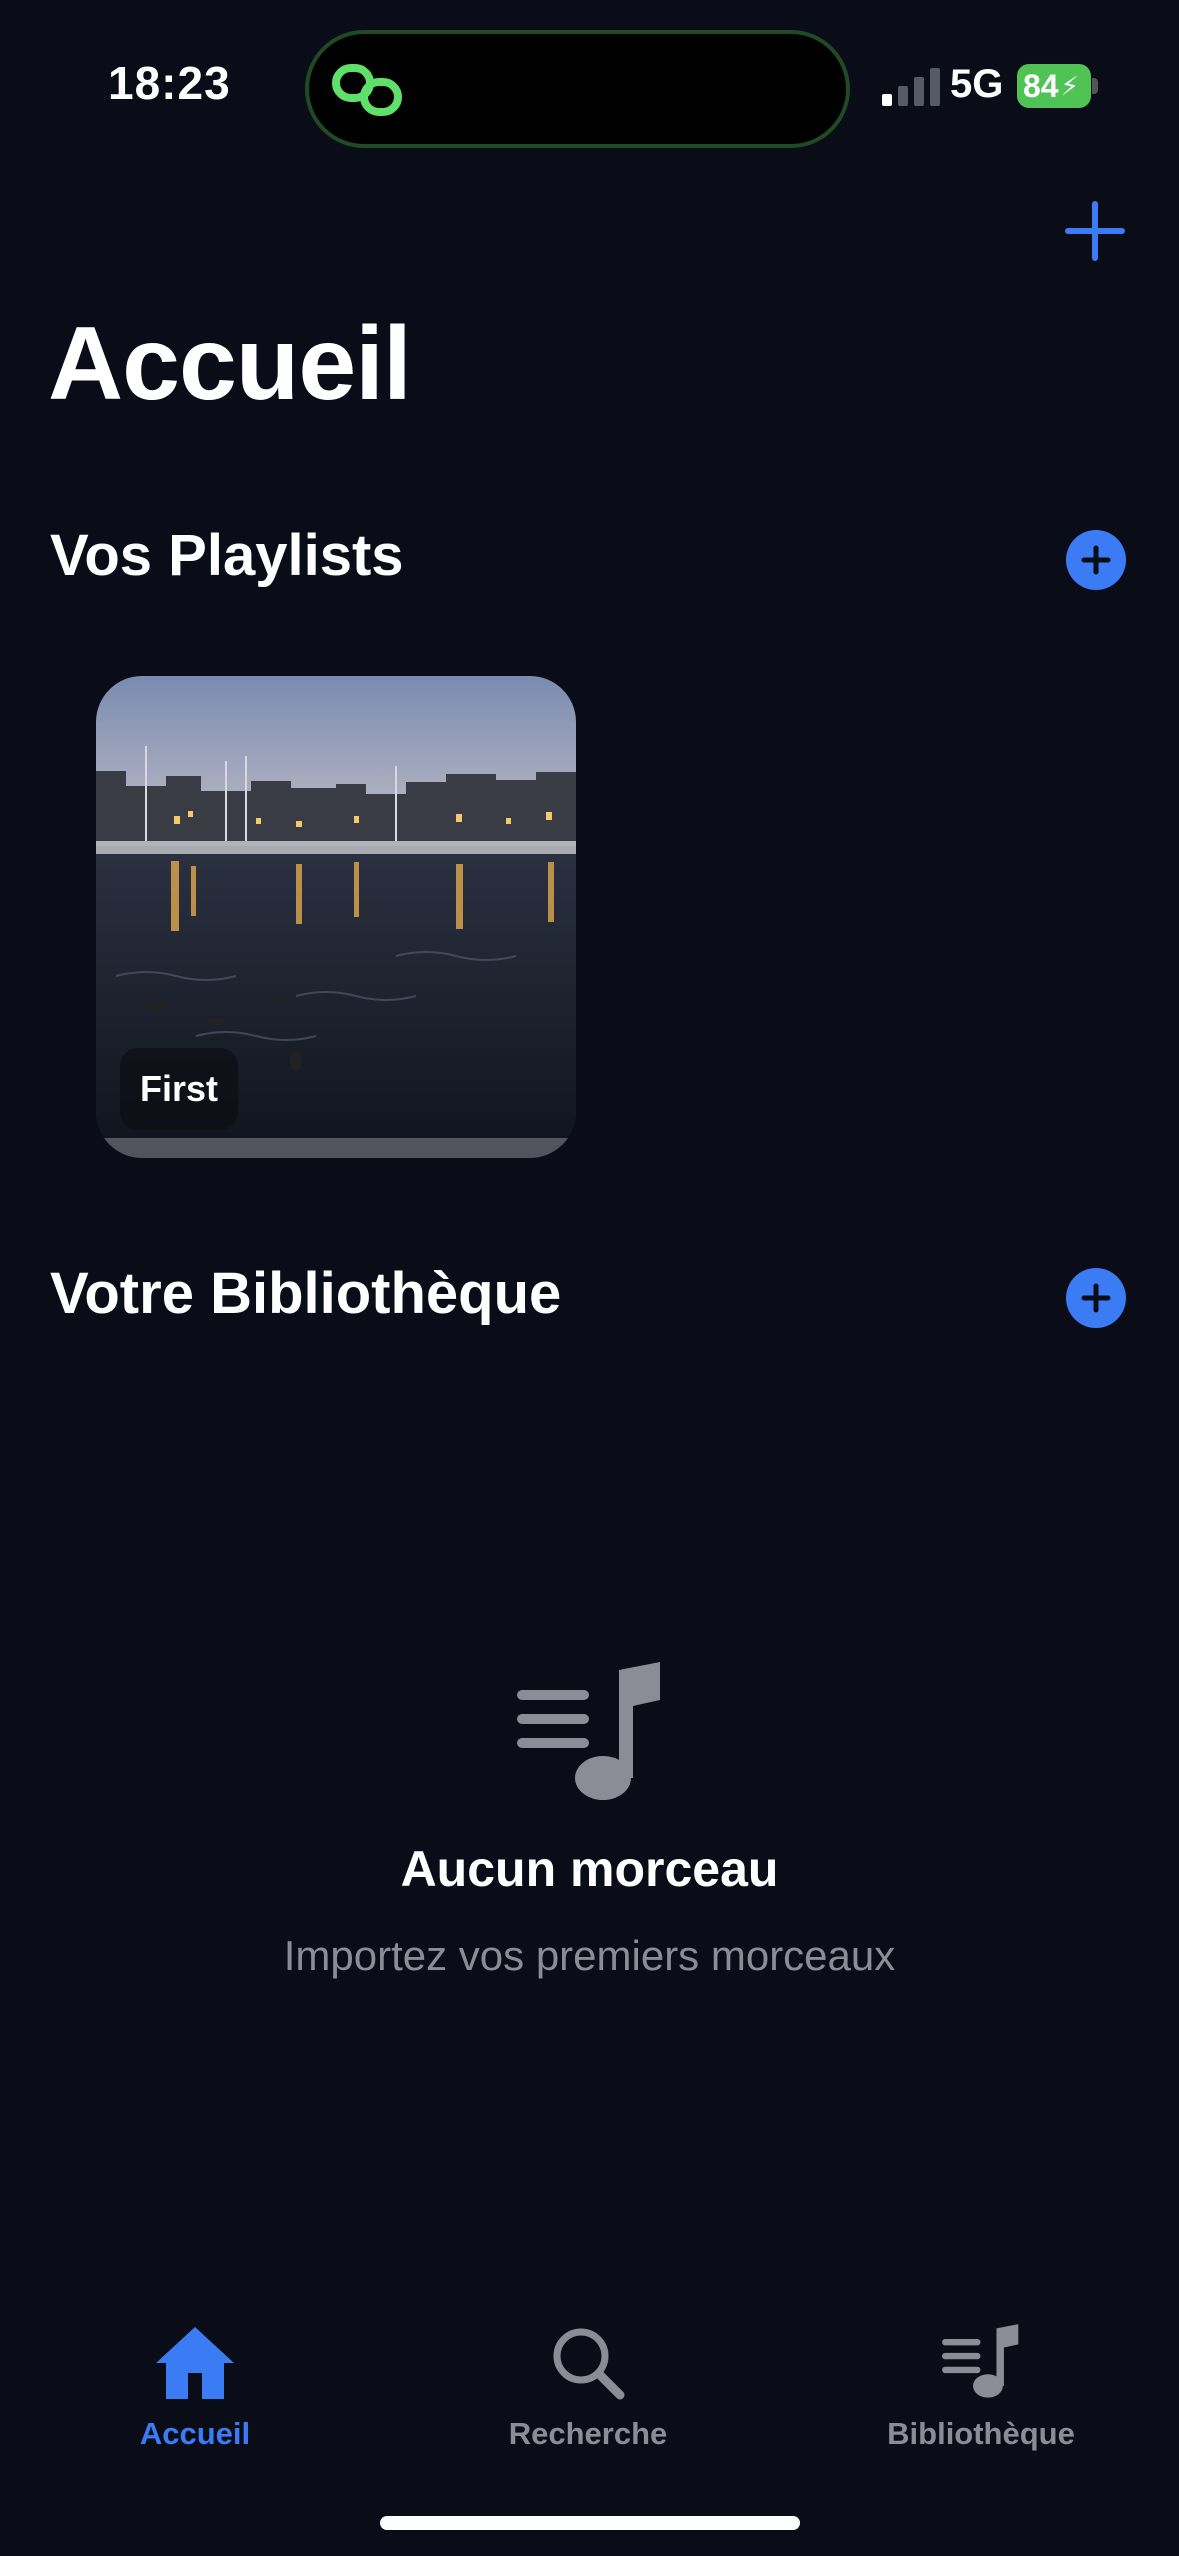  I want to click on add-track-button, so click(1096, 1298).